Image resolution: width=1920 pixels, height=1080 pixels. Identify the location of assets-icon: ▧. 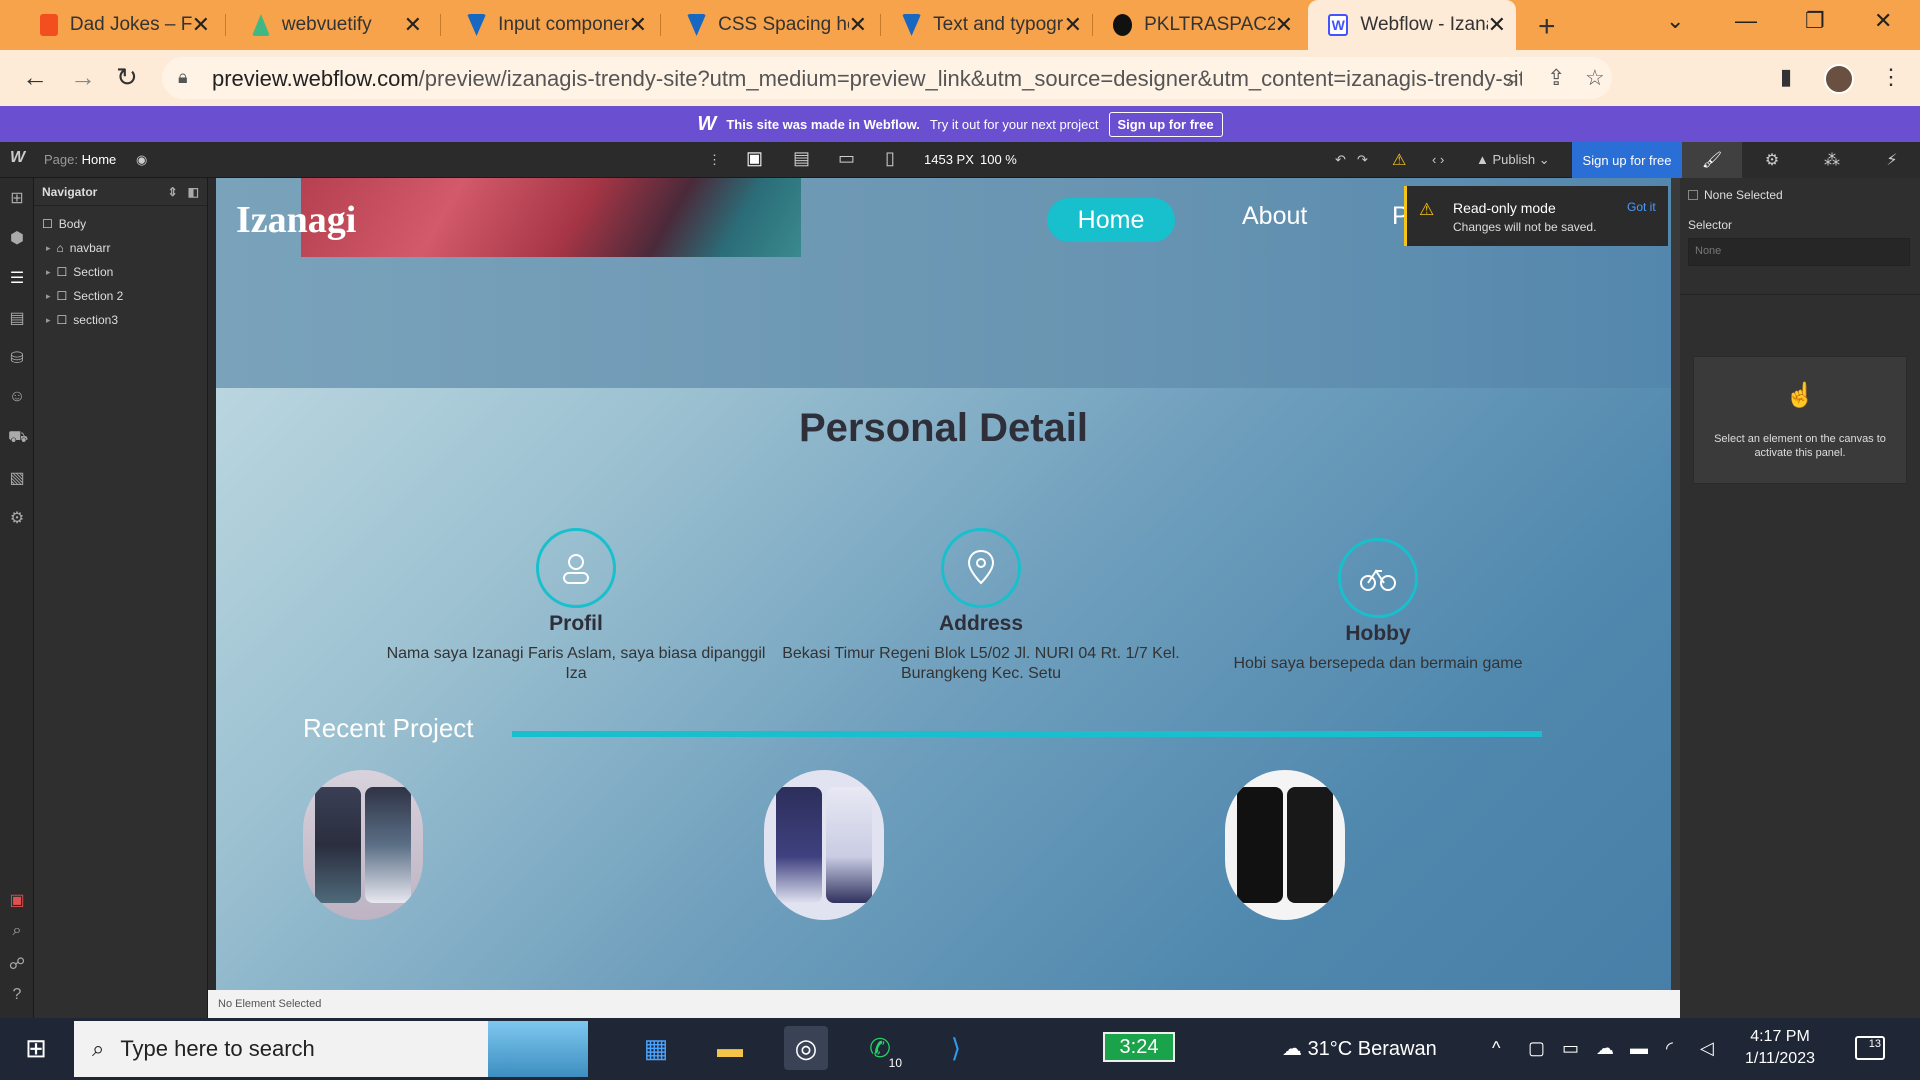
(17, 477).